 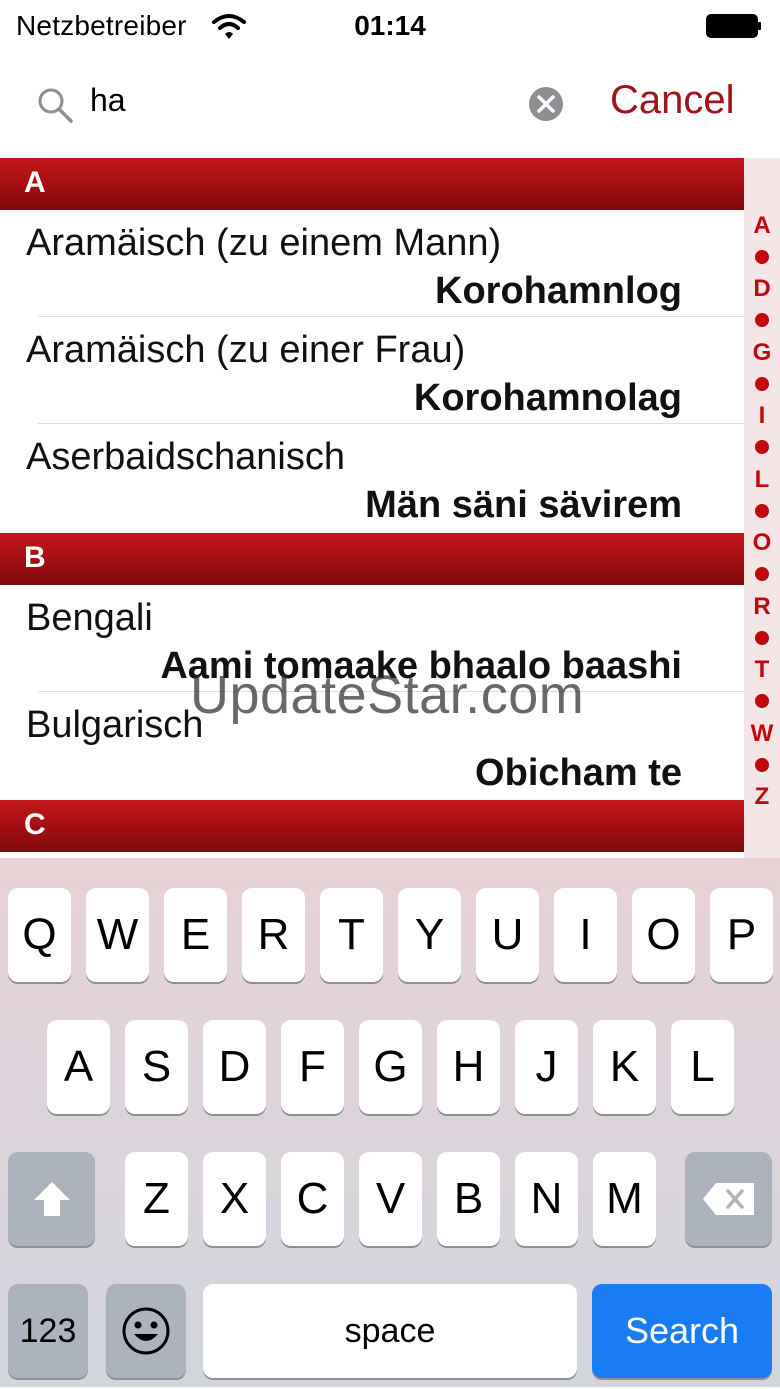 What do you see at coordinates (558, 291) in the screenshot?
I see `phrase-text: Korohamnlog` at bounding box center [558, 291].